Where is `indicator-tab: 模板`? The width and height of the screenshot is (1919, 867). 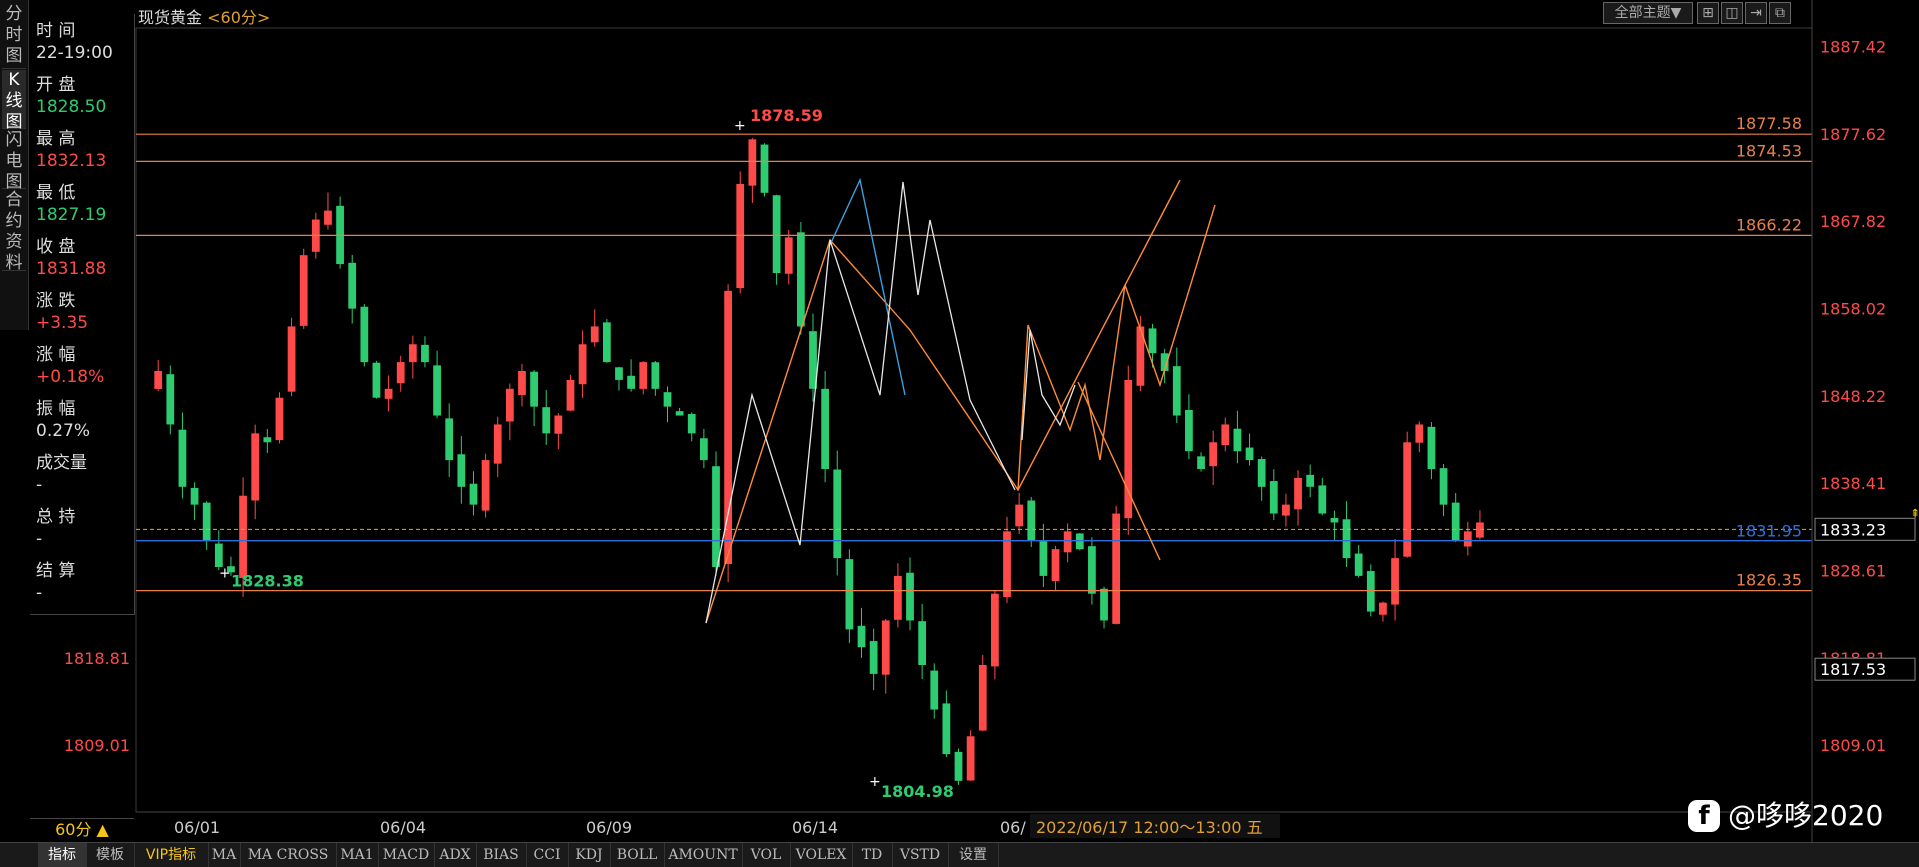
indicator-tab: 模板 is located at coordinates (110, 855).